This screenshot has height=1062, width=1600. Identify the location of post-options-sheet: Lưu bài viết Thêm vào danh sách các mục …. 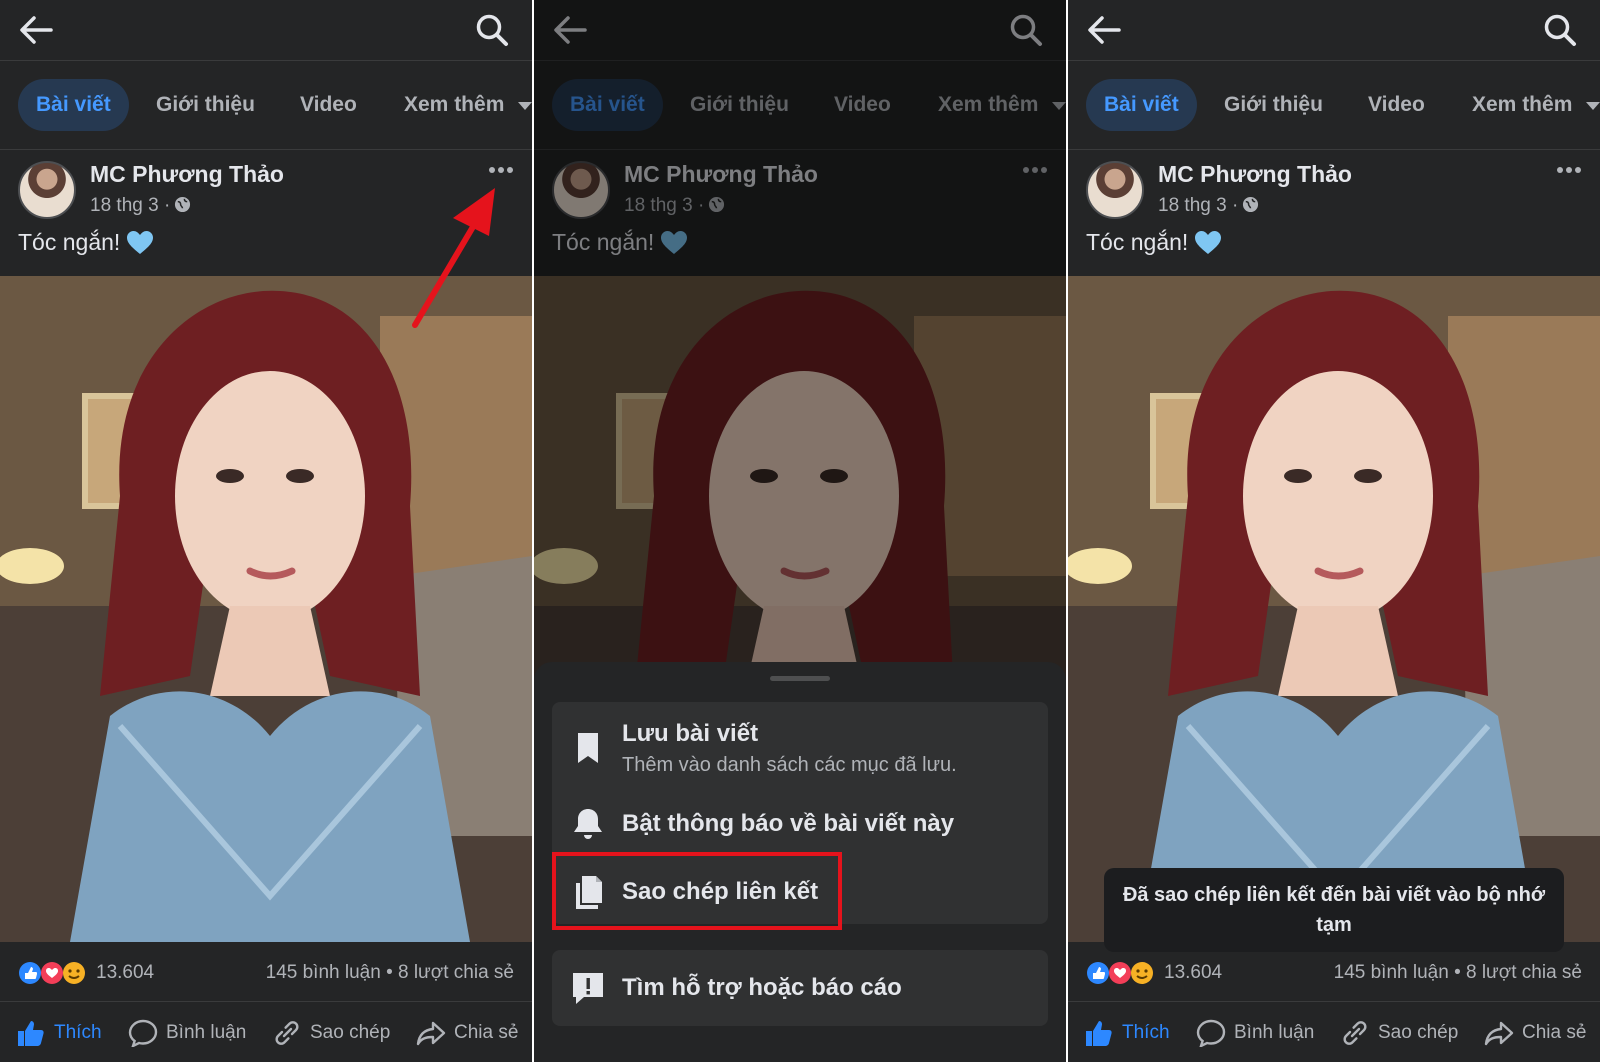
(800, 862).